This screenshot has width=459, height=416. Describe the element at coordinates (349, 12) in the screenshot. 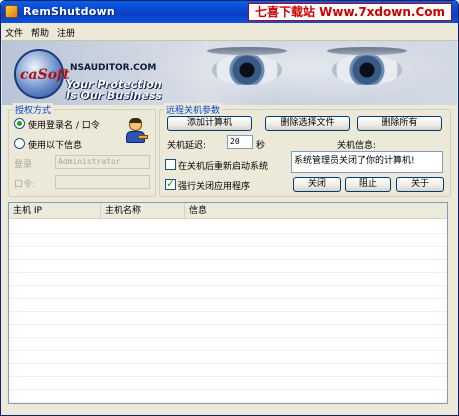

I see `watermark-banner: 七喜下载站 Www.7xdown.Com` at that location.